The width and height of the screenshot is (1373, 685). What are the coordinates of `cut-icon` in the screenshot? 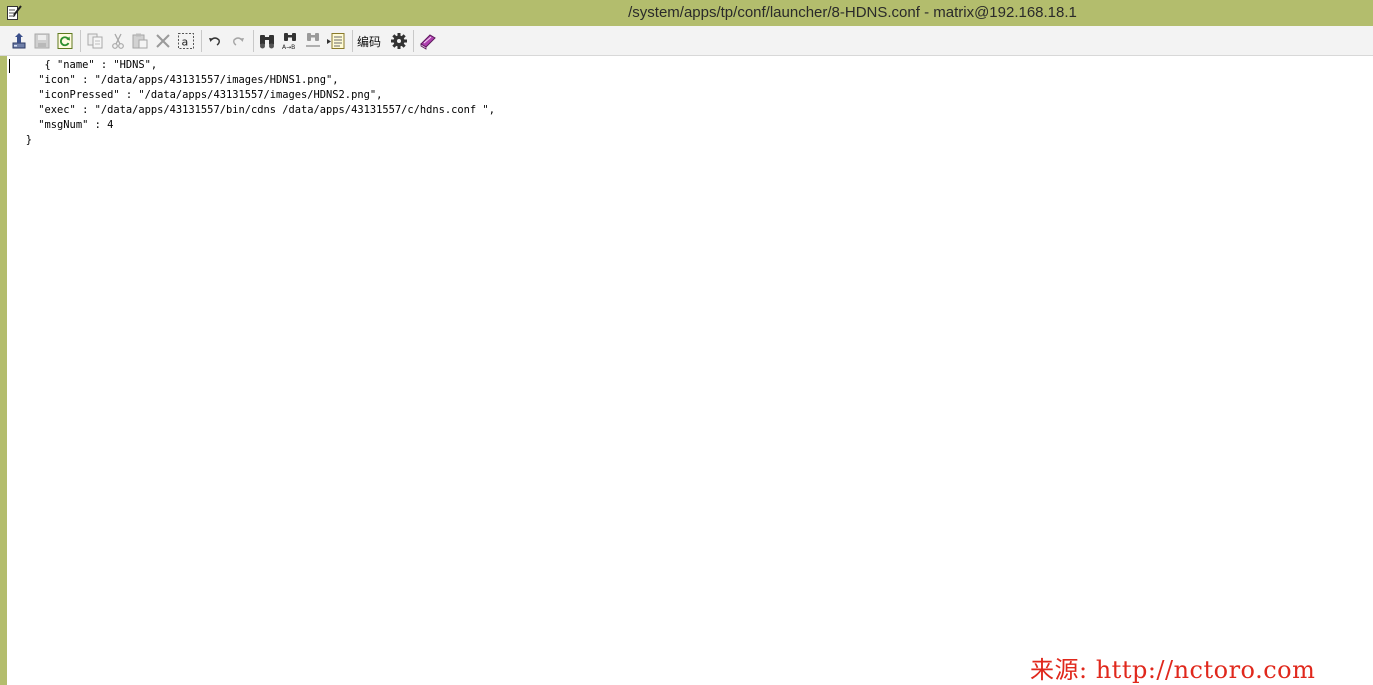 It's located at (118, 41).